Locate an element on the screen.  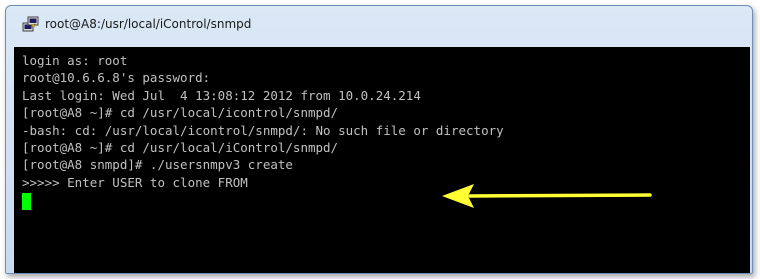
title-bar: root@A8:/usr/local/iControl/snmpd is located at coordinates (379, 24).